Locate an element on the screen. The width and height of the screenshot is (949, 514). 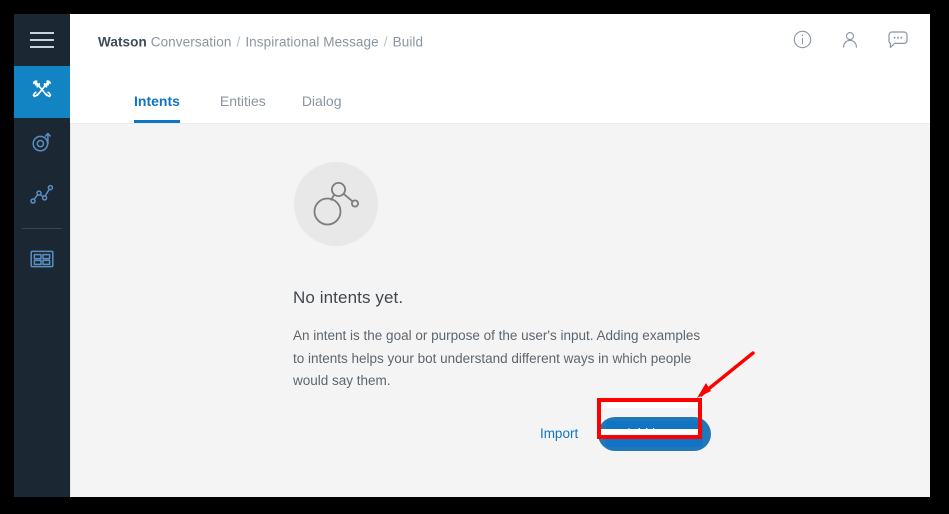
sidebar-item-deploy is located at coordinates (42, 144).